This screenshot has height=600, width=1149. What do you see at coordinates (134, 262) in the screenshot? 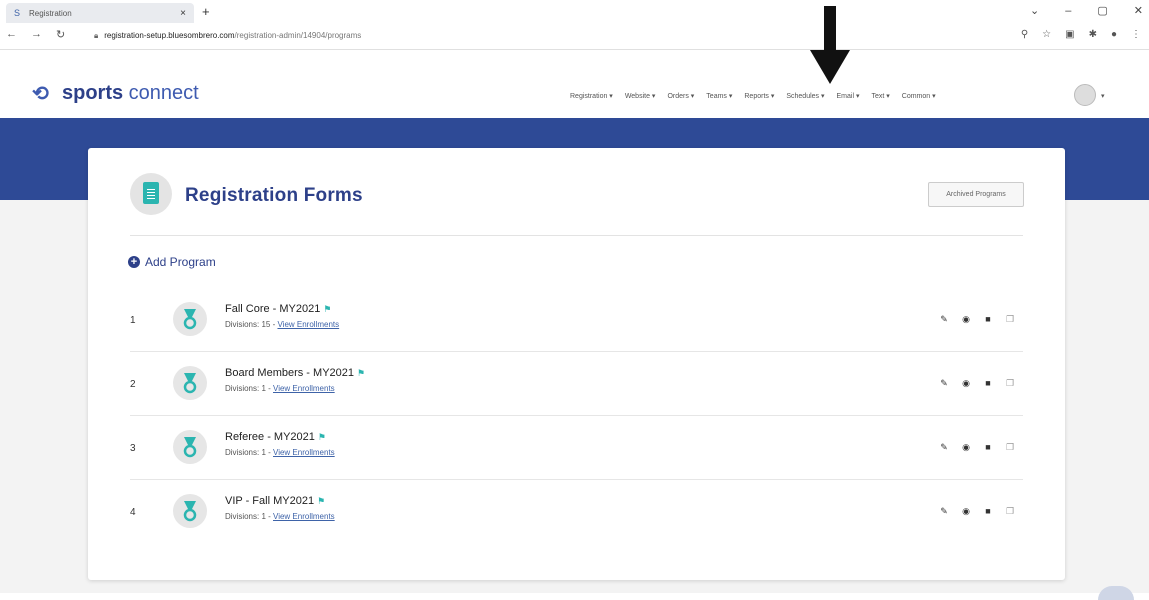
I see `plus-circle-icon: +` at bounding box center [134, 262].